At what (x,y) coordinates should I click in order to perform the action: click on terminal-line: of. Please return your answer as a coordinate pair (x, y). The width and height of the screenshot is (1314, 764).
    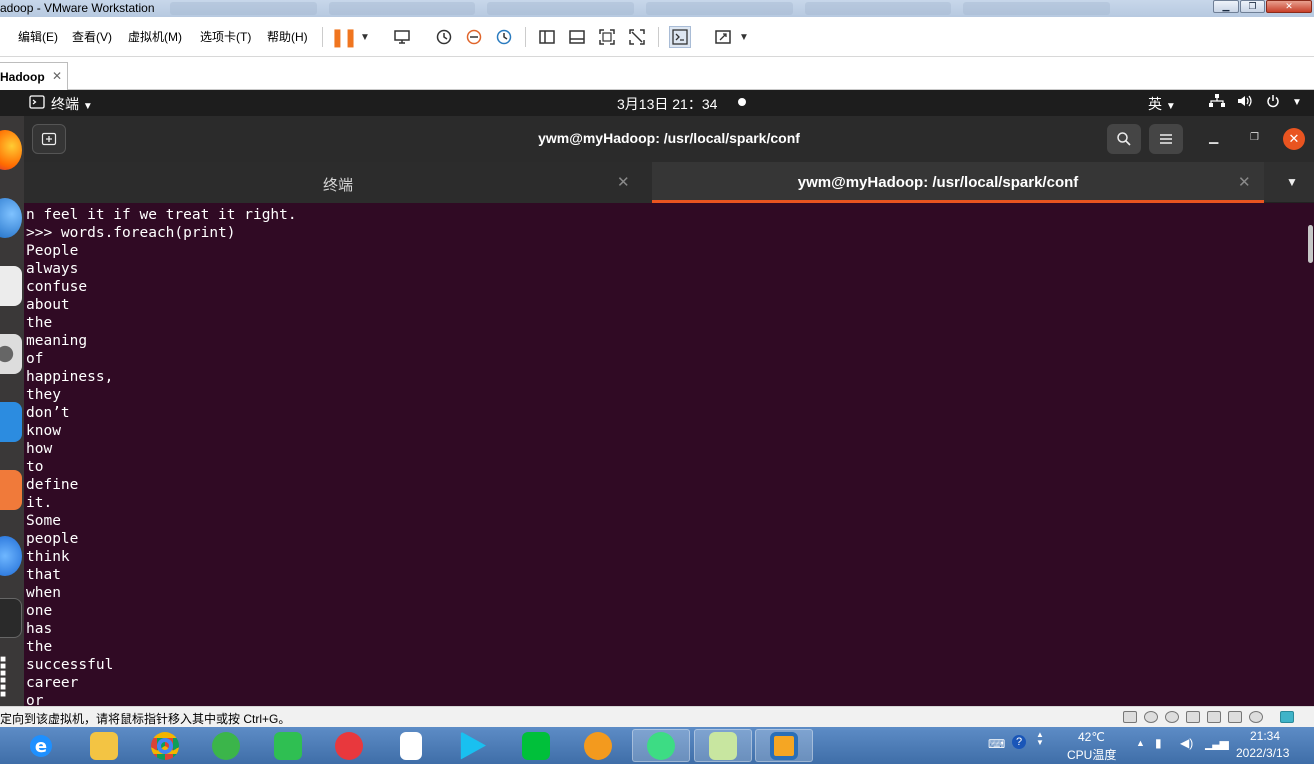
    Looking at the image, I should click on (35, 359).